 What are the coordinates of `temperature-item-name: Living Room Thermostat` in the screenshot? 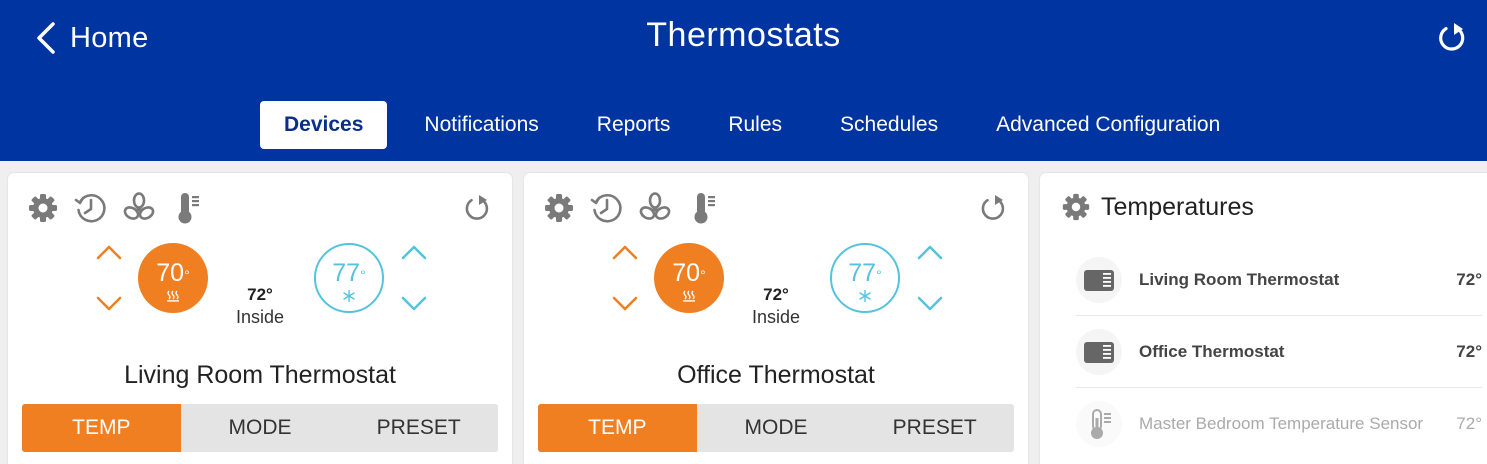 It's located at (1239, 279).